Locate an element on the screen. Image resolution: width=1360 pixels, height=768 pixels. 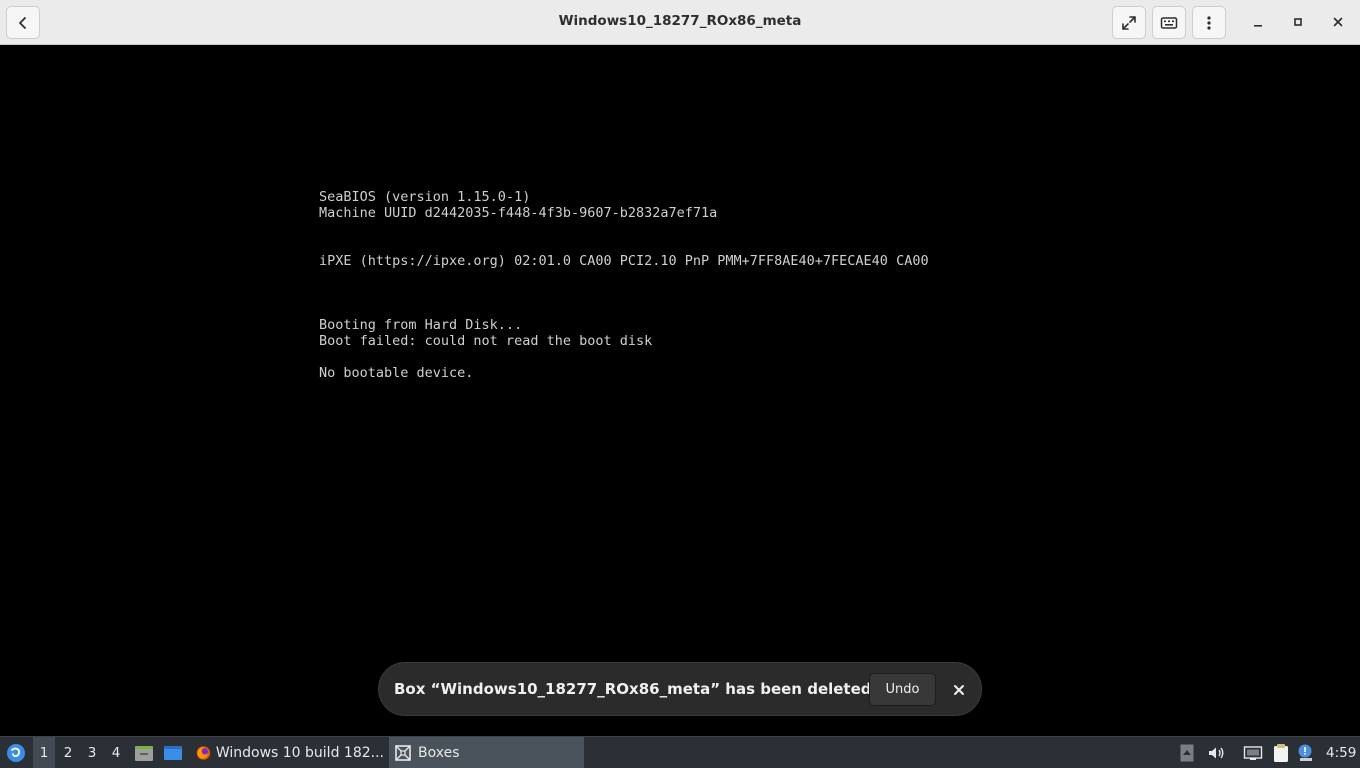
maximize-icon is located at coordinates (1298, 22).